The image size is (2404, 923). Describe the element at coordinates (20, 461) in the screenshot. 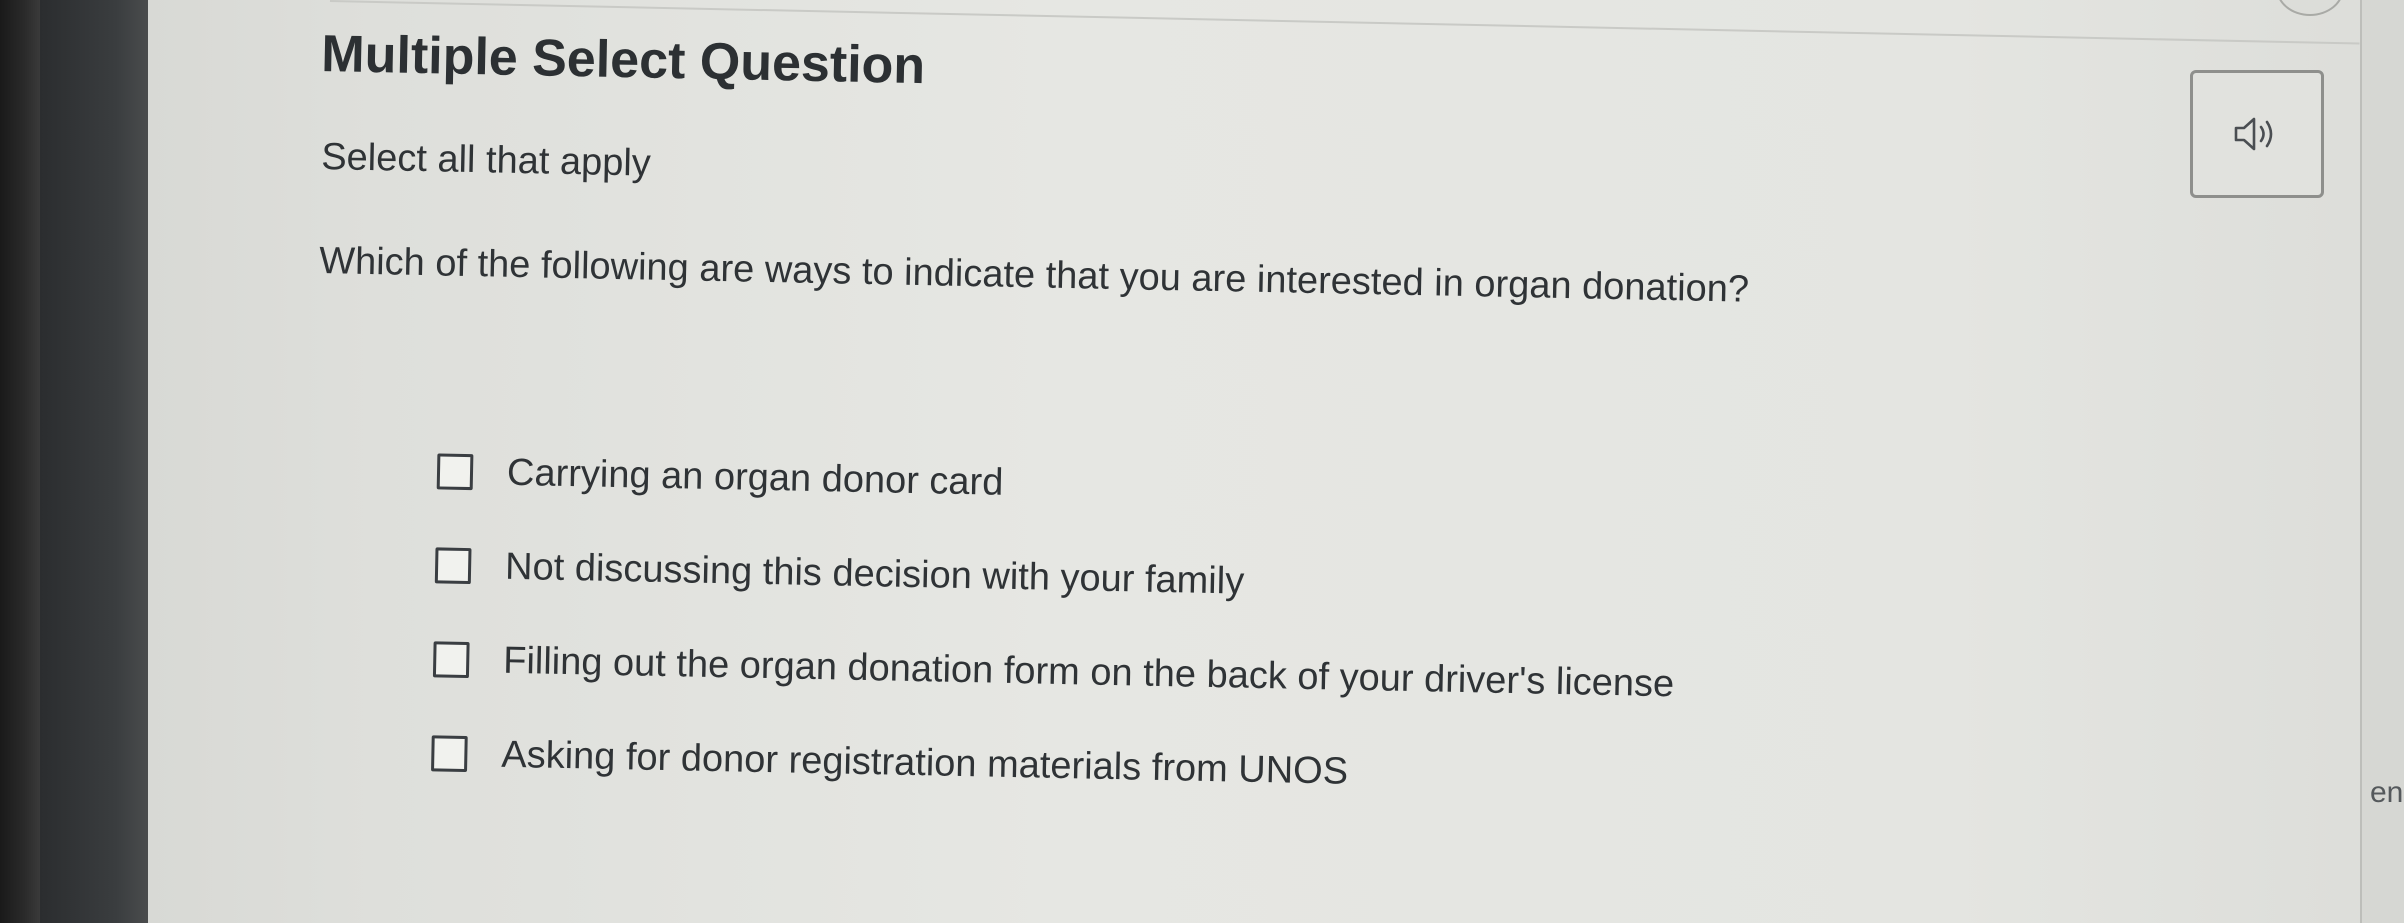

I see `monitor-bezel` at that location.